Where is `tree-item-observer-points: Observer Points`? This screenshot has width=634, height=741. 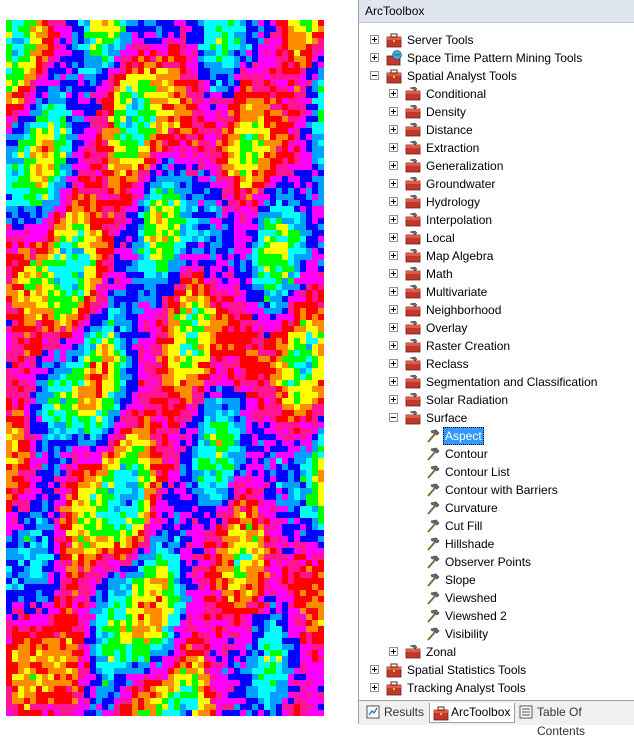
tree-item-observer-points: Observer Points is located at coordinates (496, 562).